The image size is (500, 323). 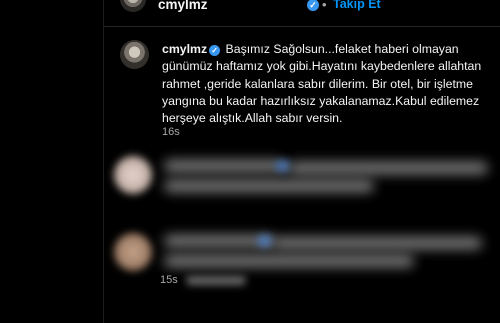 What do you see at coordinates (171, 132) in the screenshot?
I see `caption-timestamp: 16s` at bounding box center [171, 132].